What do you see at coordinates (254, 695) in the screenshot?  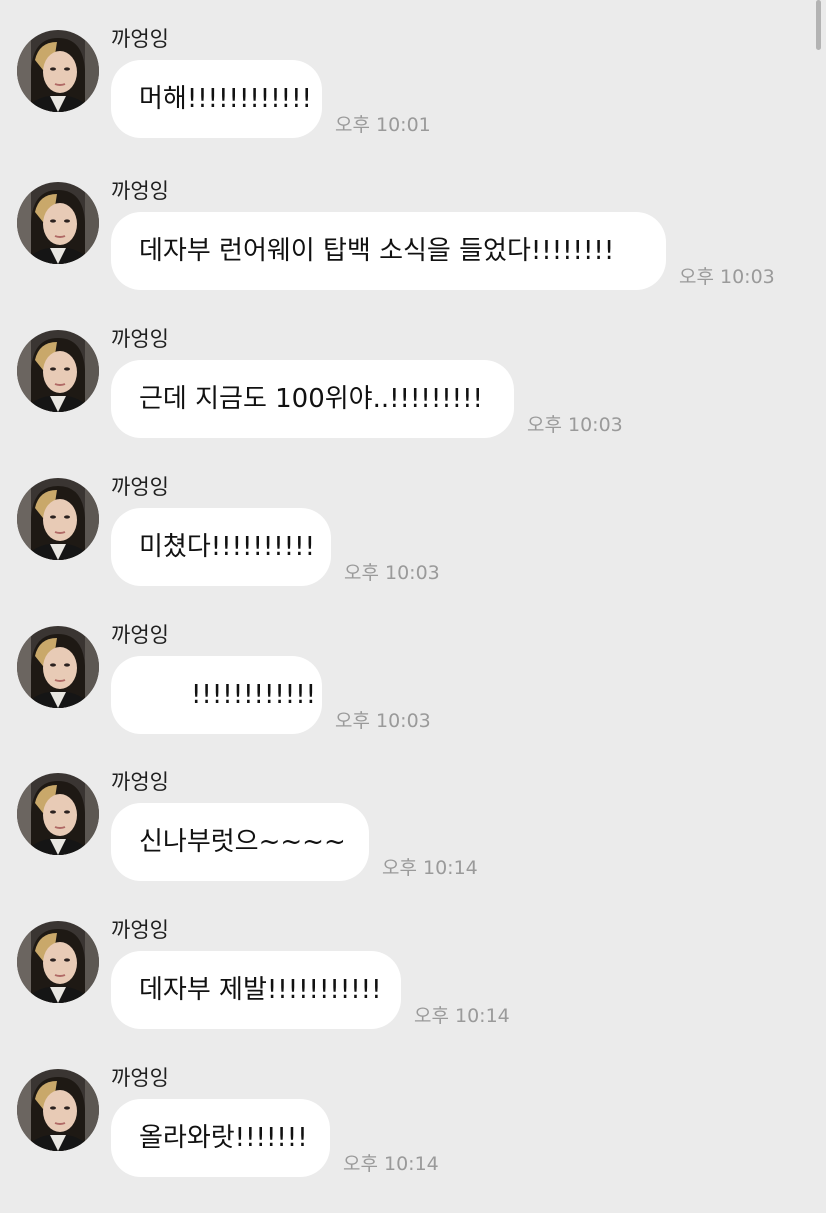 I see `message-text: !!!!!!!!!!!!` at bounding box center [254, 695].